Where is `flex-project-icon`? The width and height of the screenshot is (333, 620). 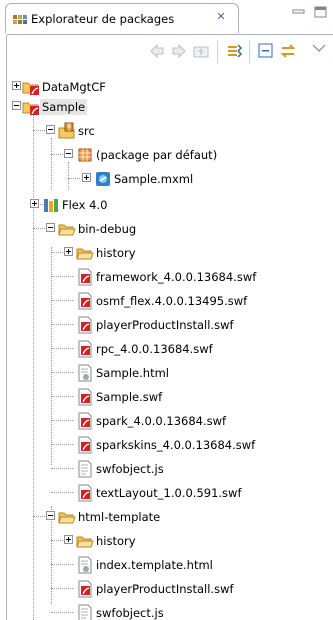 flex-project-icon is located at coordinates (31, 87).